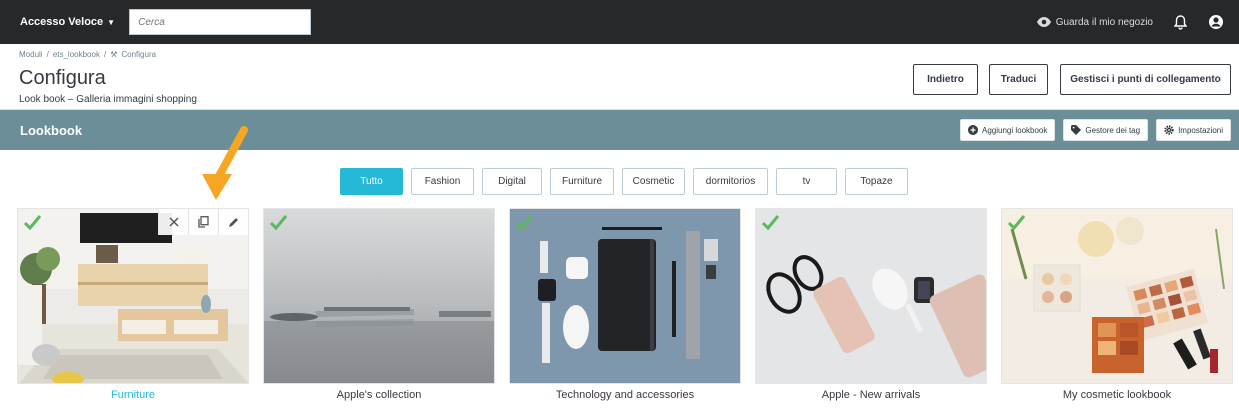  What do you see at coordinates (442, 181) in the screenshot?
I see `filter-fashion: Fashion` at bounding box center [442, 181].